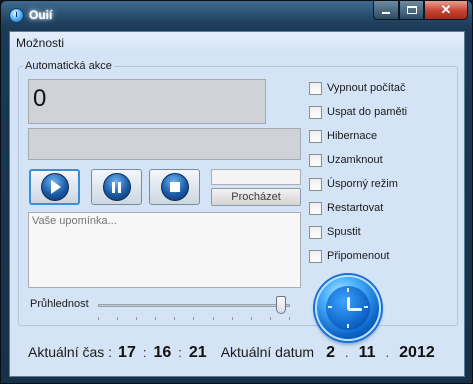 This screenshot has height=384, width=473. I want to click on stop-button, so click(174, 187).